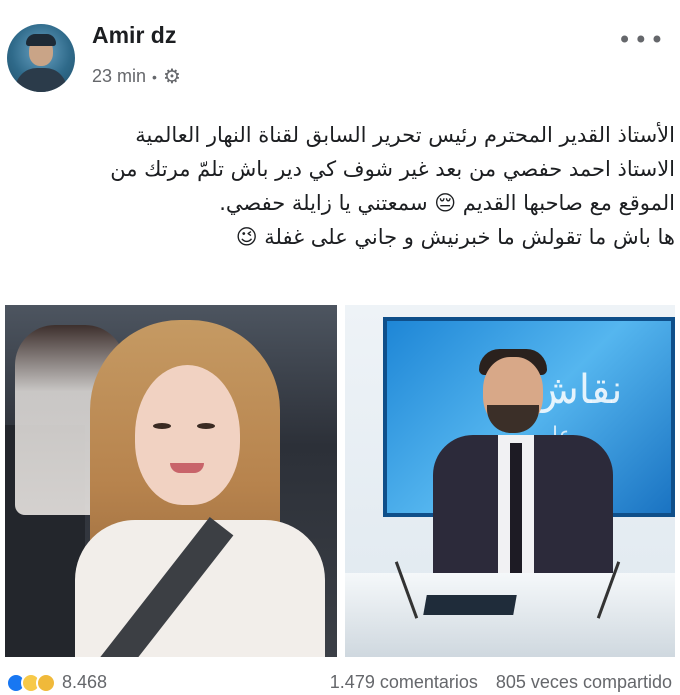 Image resolution: width=680 pixels, height=695 pixels. Describe the element at coordinates (584, 682) in the screenshot. I see `shares-count: 805 veces compartido` at that location.